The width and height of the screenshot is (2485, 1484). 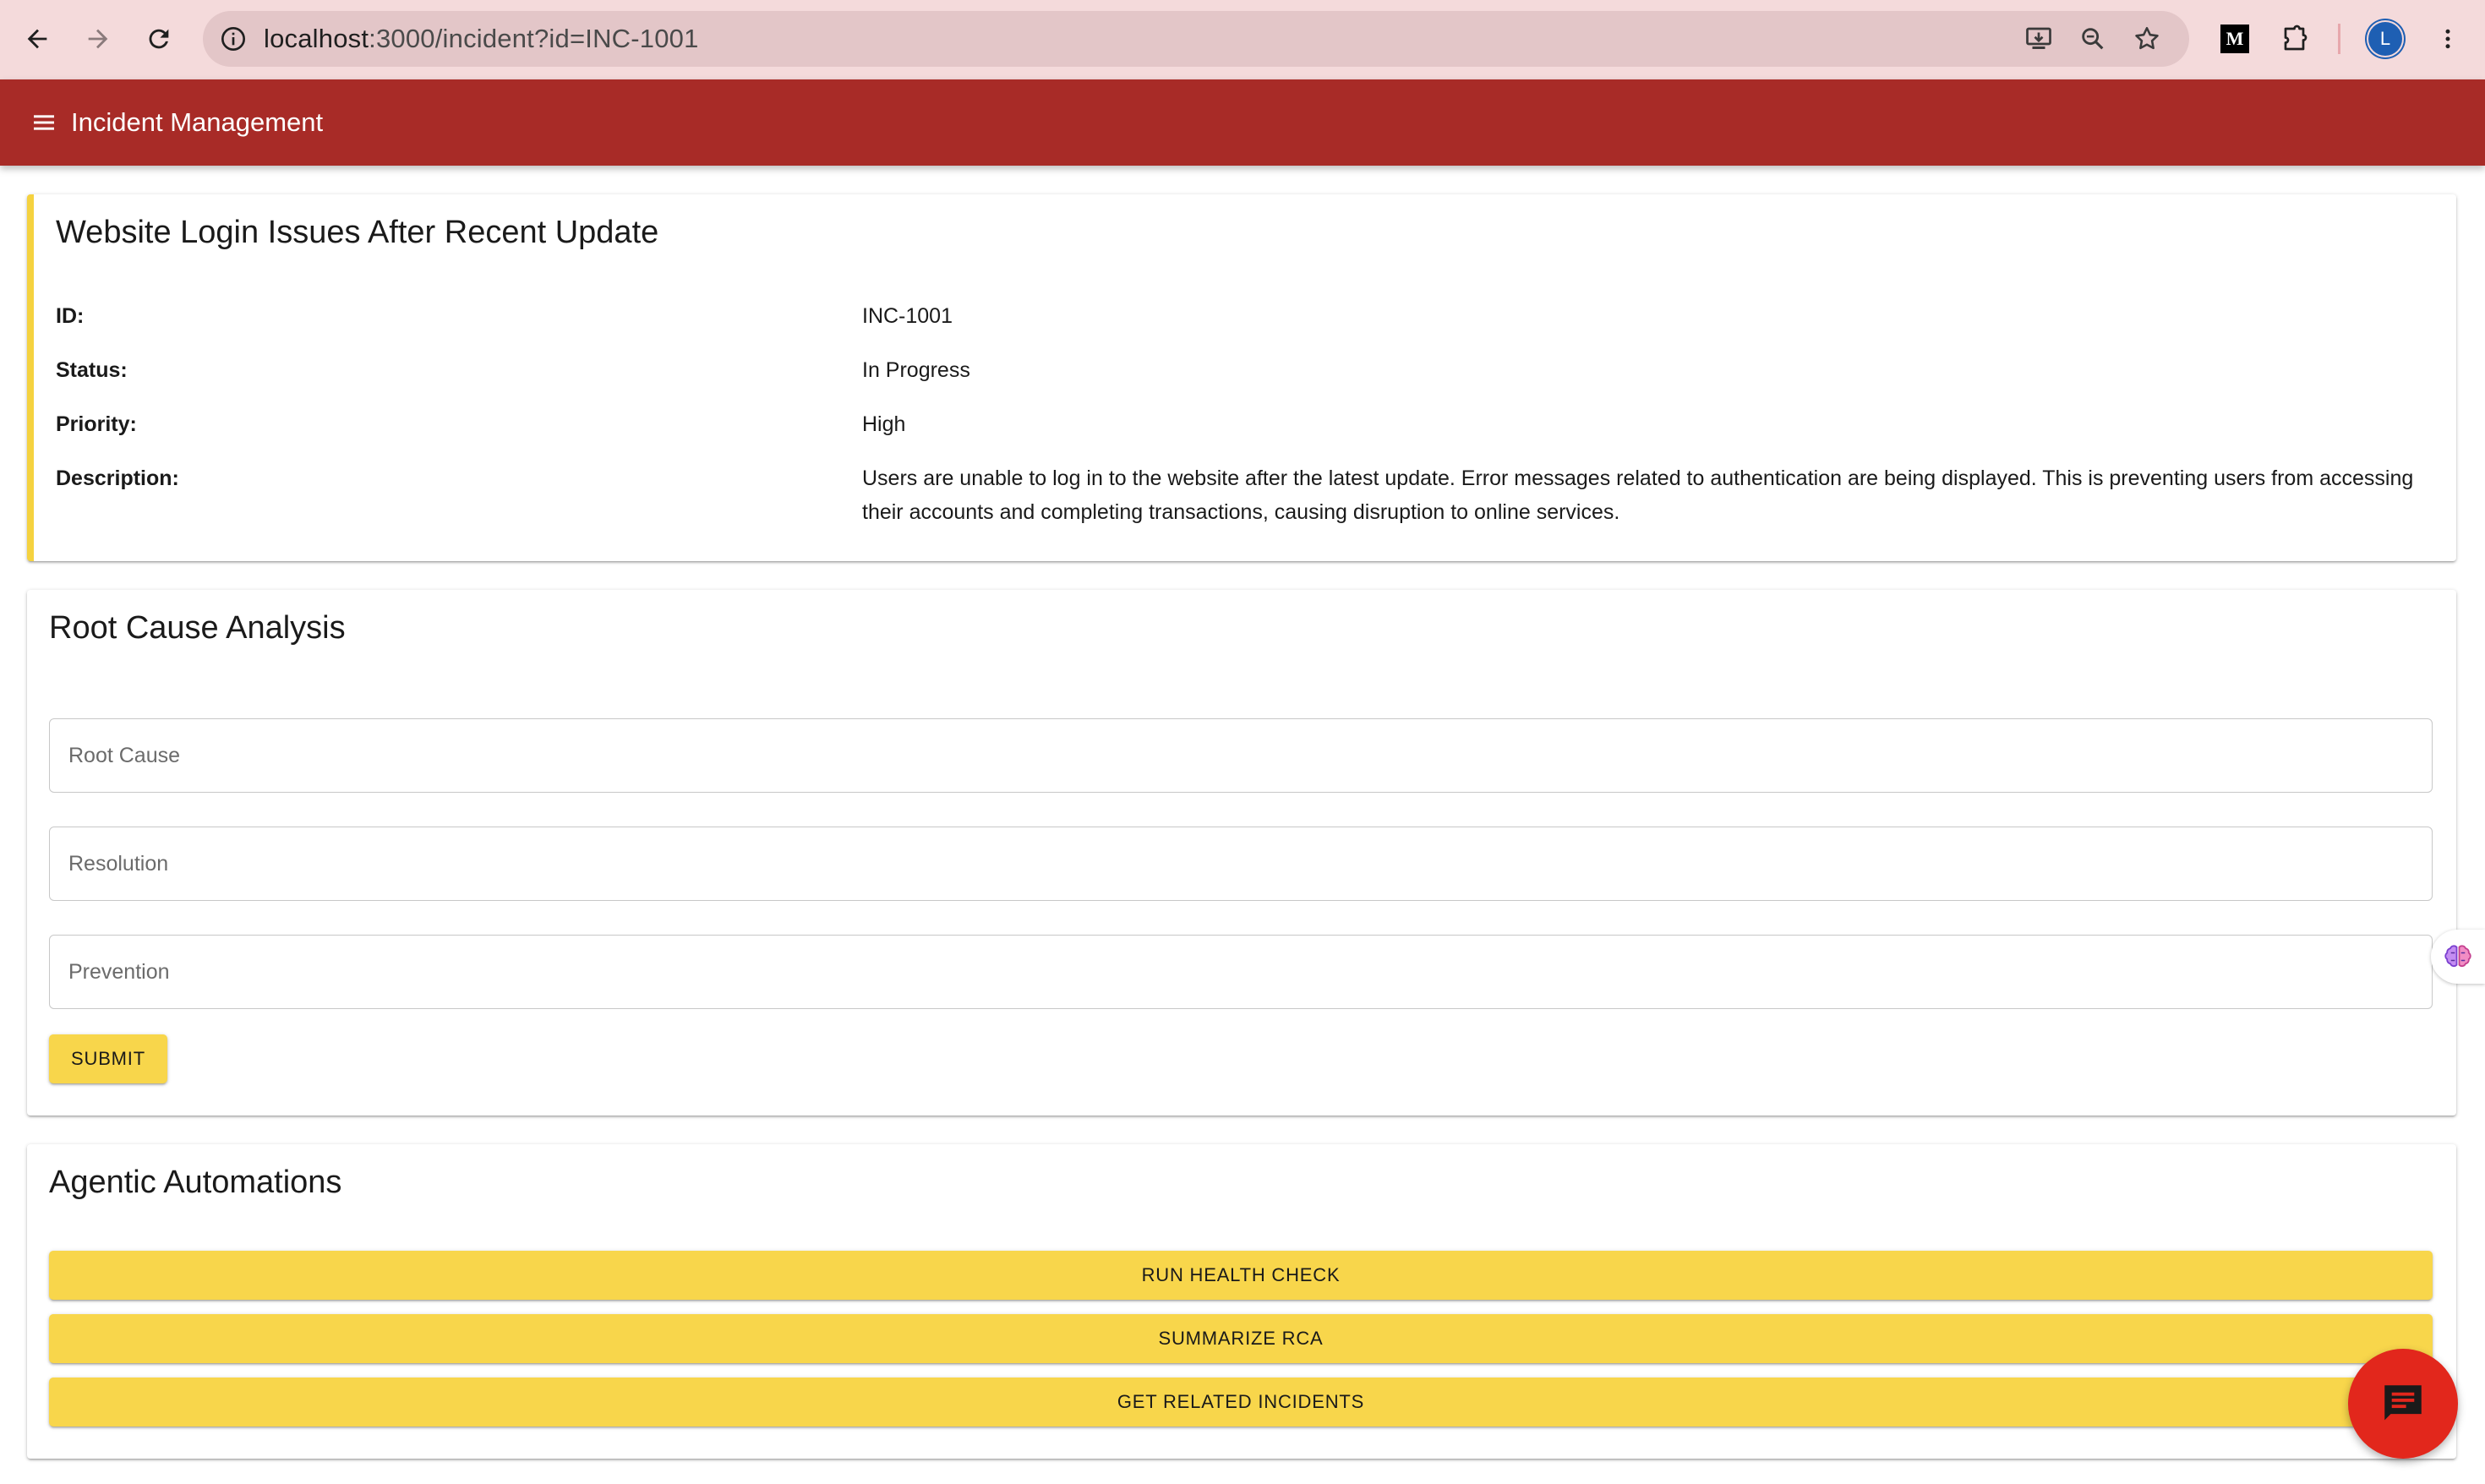 I want to click on profile-button: L, so click(x=2385, y=39).